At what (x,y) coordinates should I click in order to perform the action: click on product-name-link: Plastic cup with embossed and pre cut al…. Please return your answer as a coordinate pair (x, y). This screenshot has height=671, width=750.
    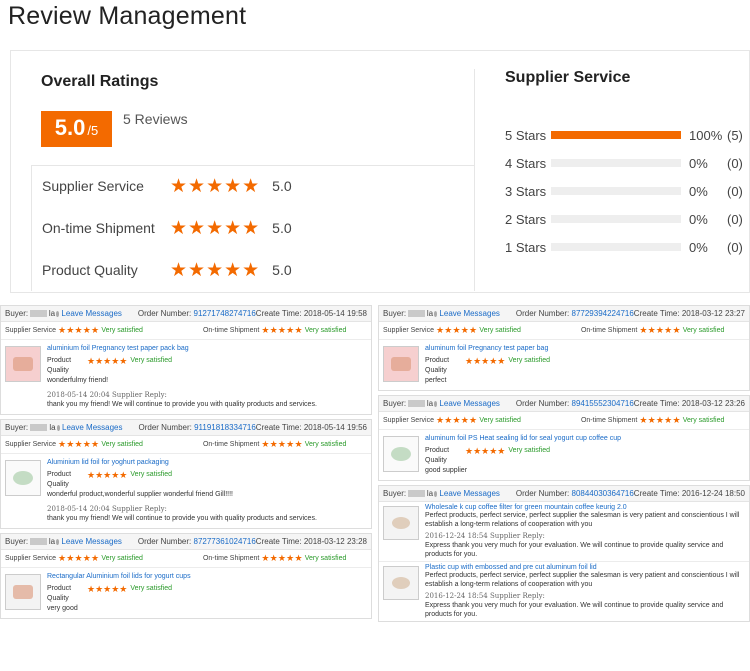
    Looking at the image, I should click on (585, 567).